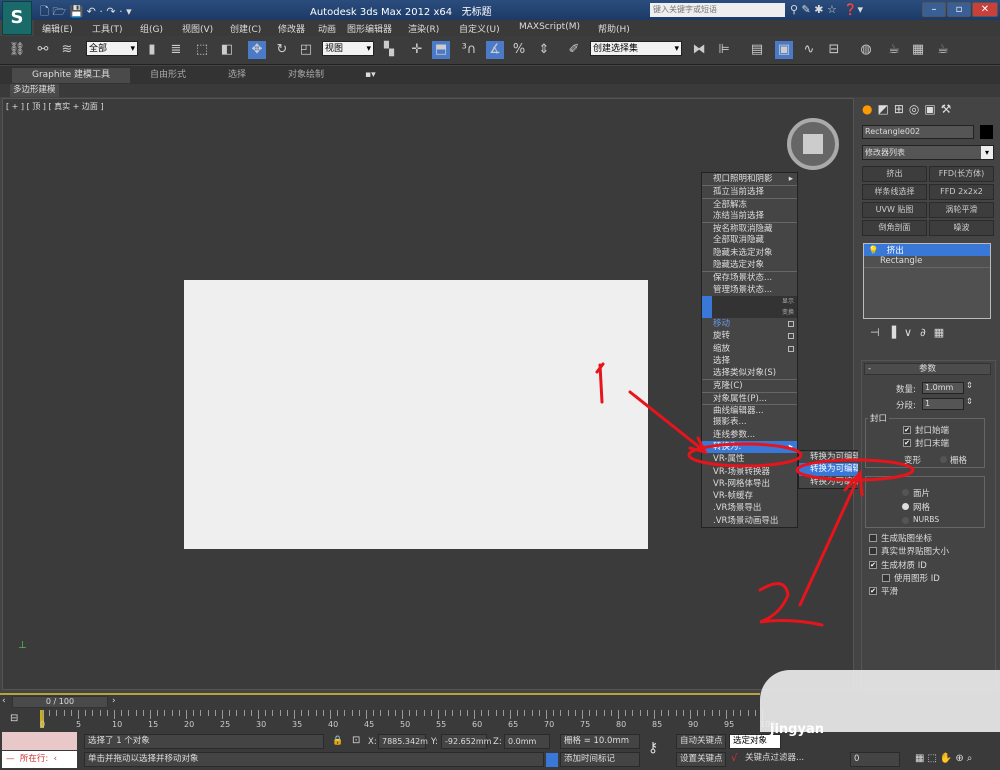  Describe the element at coordinates (749, 191) in the screenshot. I see `menu-item: 孤立当前选择` at that location.